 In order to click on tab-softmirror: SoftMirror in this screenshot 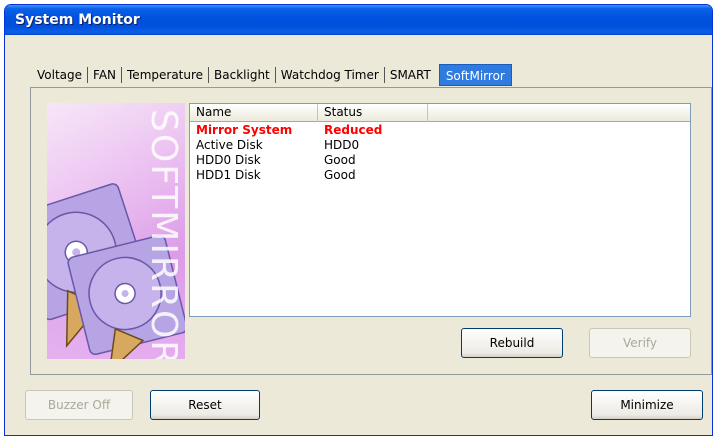, I will do `click(475, 75)`.